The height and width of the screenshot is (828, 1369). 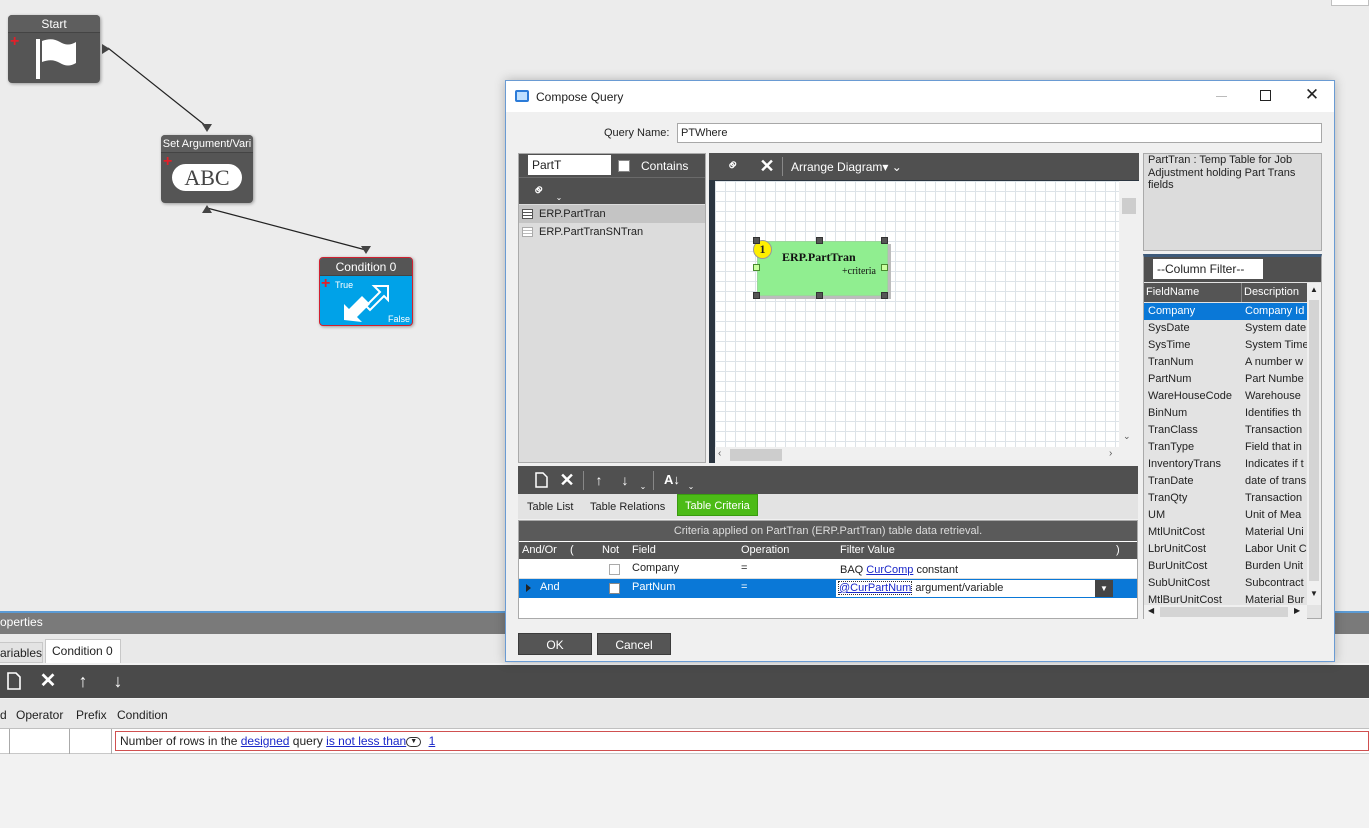 What do you see at coordinates (1314, 593) in the screenshot?
I see `scroll-down-icon: ▼` at bounding box center [1314, 593].